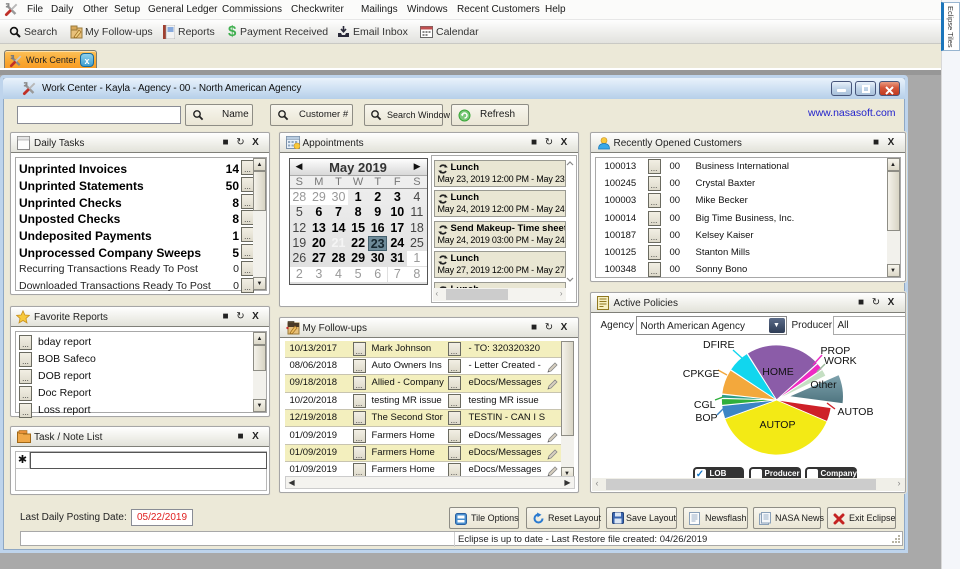 This screenshot has width=960, height=569. Describe the element at coordinates (719, 345) in the screenshot. I see `svg-text: DFIRE` at that location.